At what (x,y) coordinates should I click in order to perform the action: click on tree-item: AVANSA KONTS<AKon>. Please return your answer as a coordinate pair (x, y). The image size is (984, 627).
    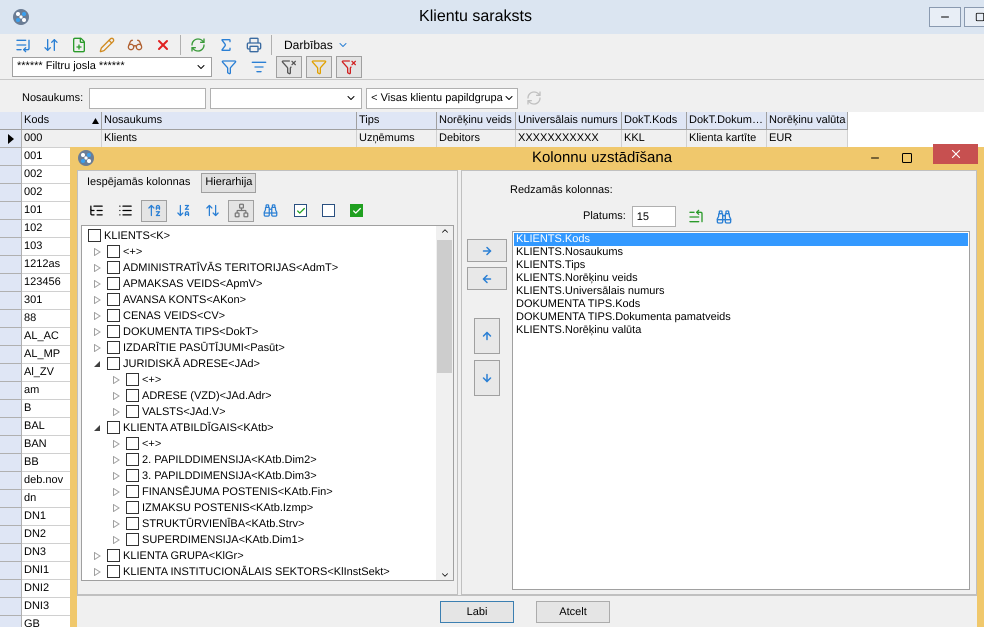
    Looking at the image, I should click on (184, 299).